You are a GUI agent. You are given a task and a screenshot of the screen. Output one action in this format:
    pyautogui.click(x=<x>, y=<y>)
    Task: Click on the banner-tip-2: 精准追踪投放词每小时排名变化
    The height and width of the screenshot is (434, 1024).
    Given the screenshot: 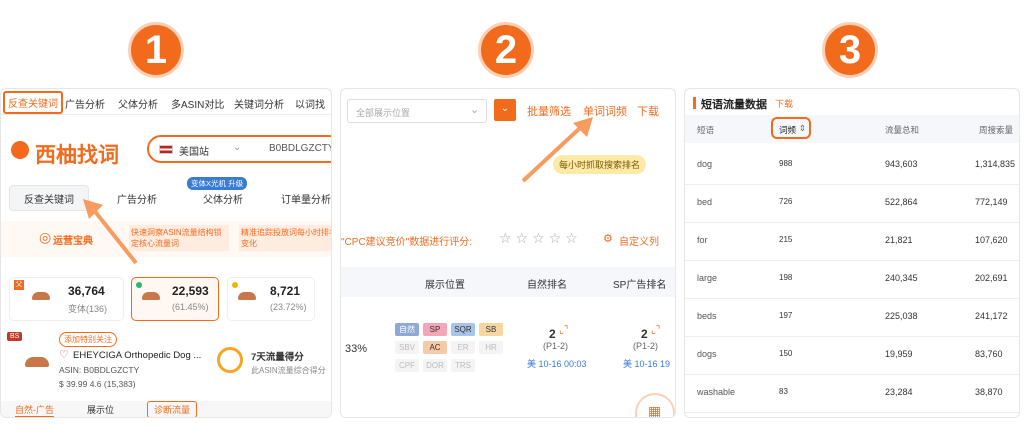 What is the action you would take?
    pyautogui.click(x=285, y=238)
    